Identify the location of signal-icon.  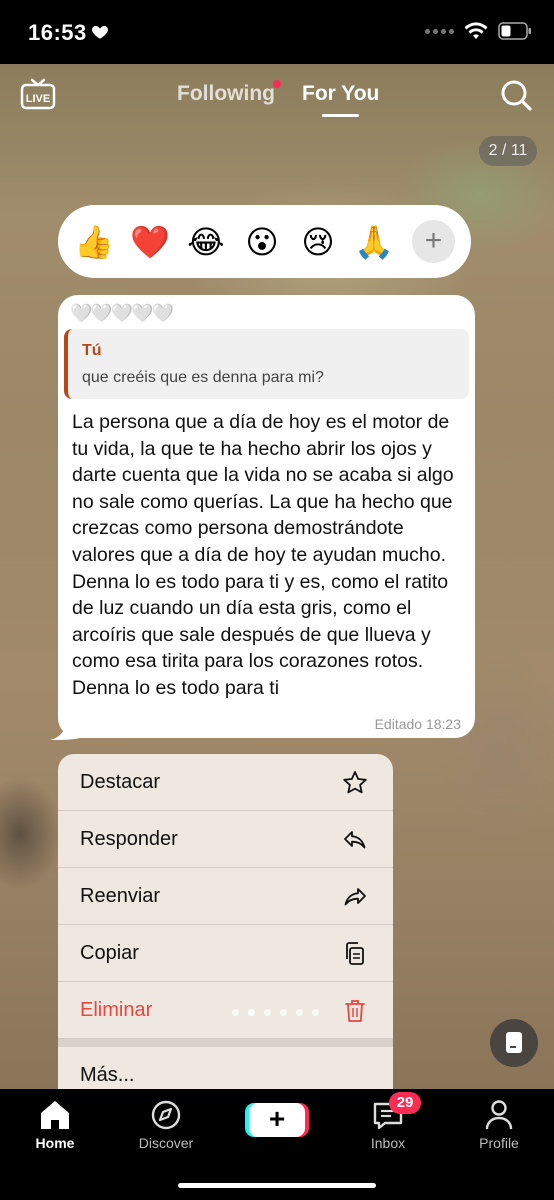
(439, 31).